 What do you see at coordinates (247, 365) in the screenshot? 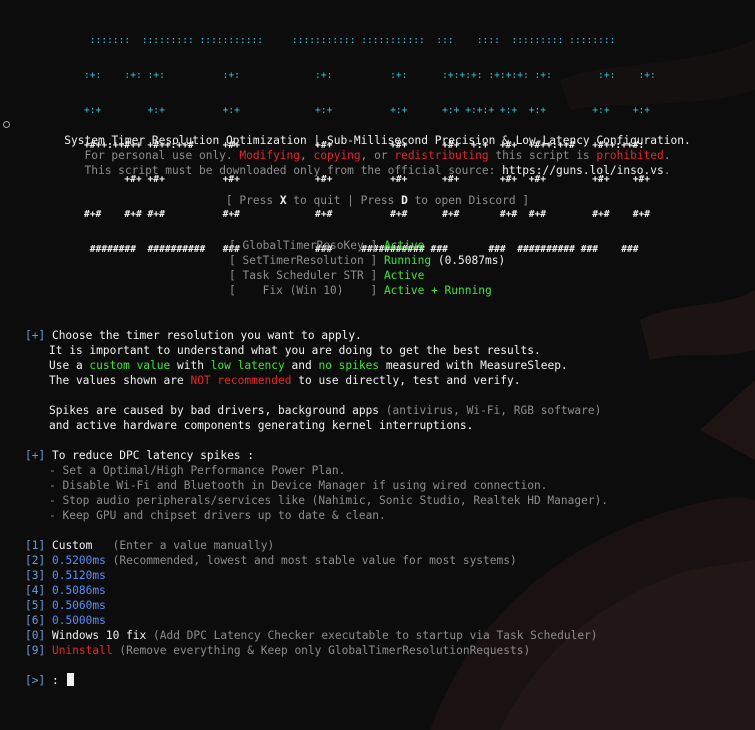
I see `highlight-low-latency: low latency` at bounding box center [247, 365].